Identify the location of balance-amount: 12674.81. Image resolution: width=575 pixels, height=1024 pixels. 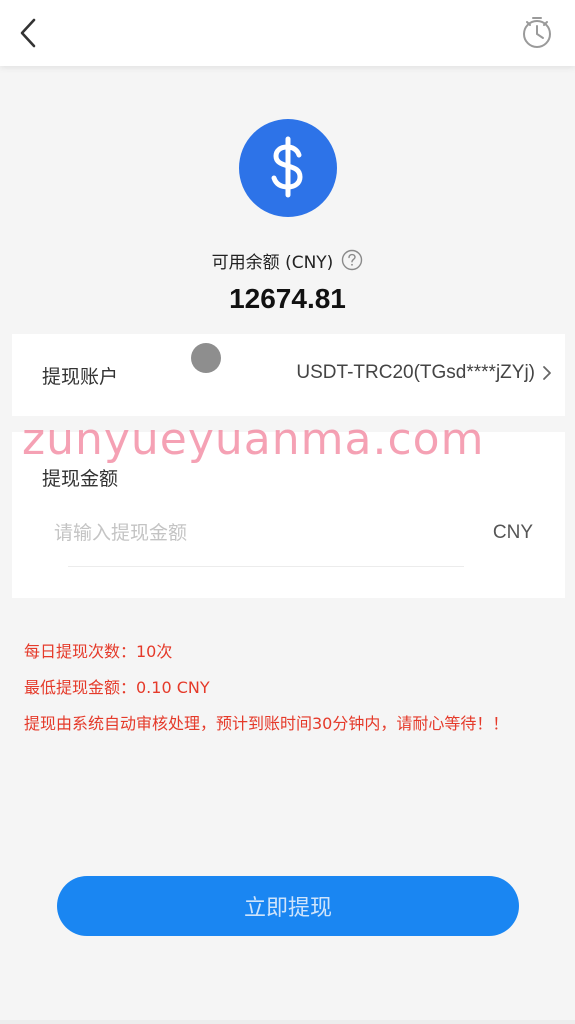
(287, 298).